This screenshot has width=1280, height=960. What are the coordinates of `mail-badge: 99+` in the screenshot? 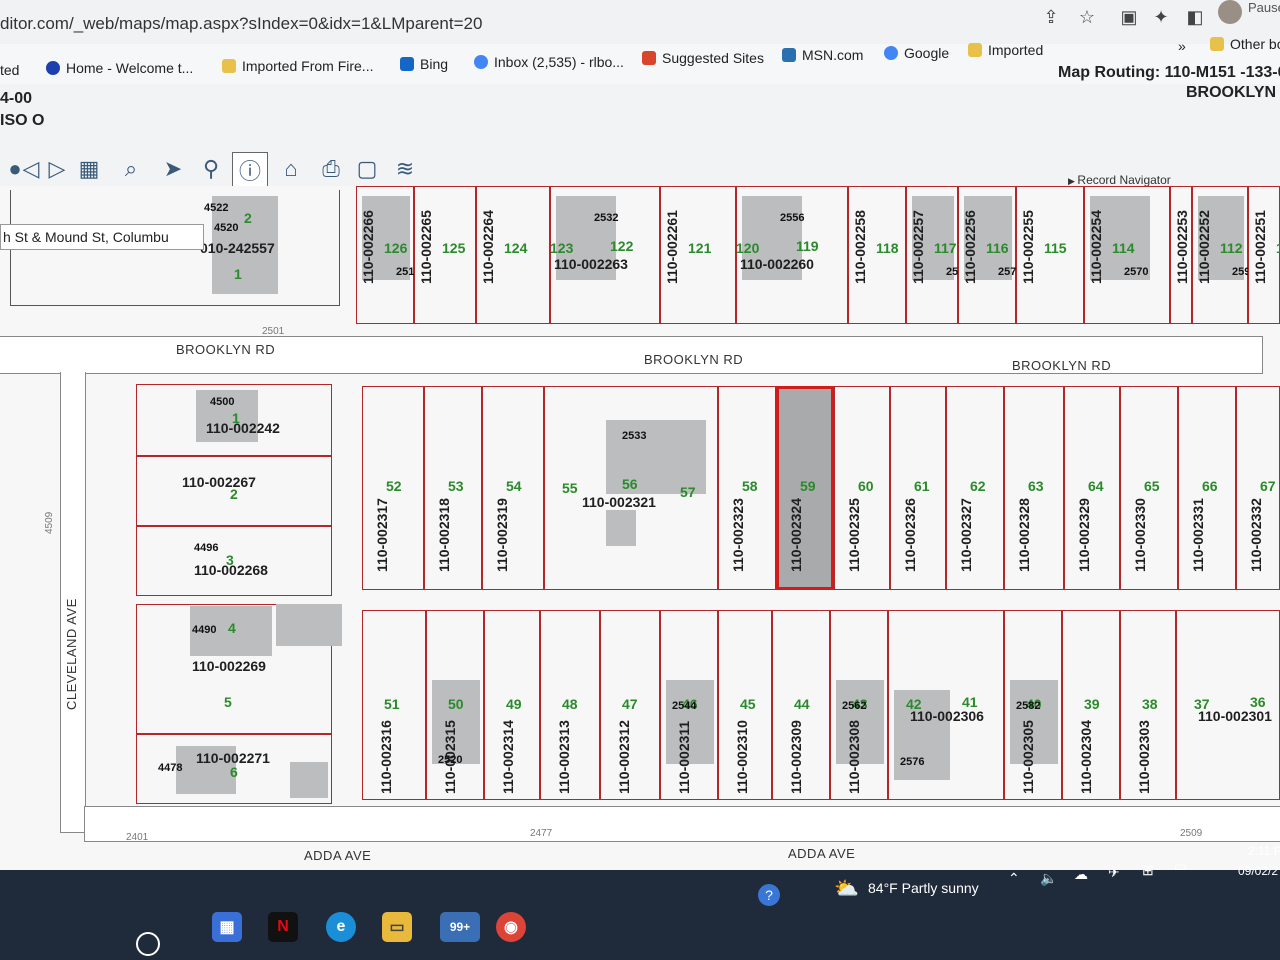 It's located at (460, 927).